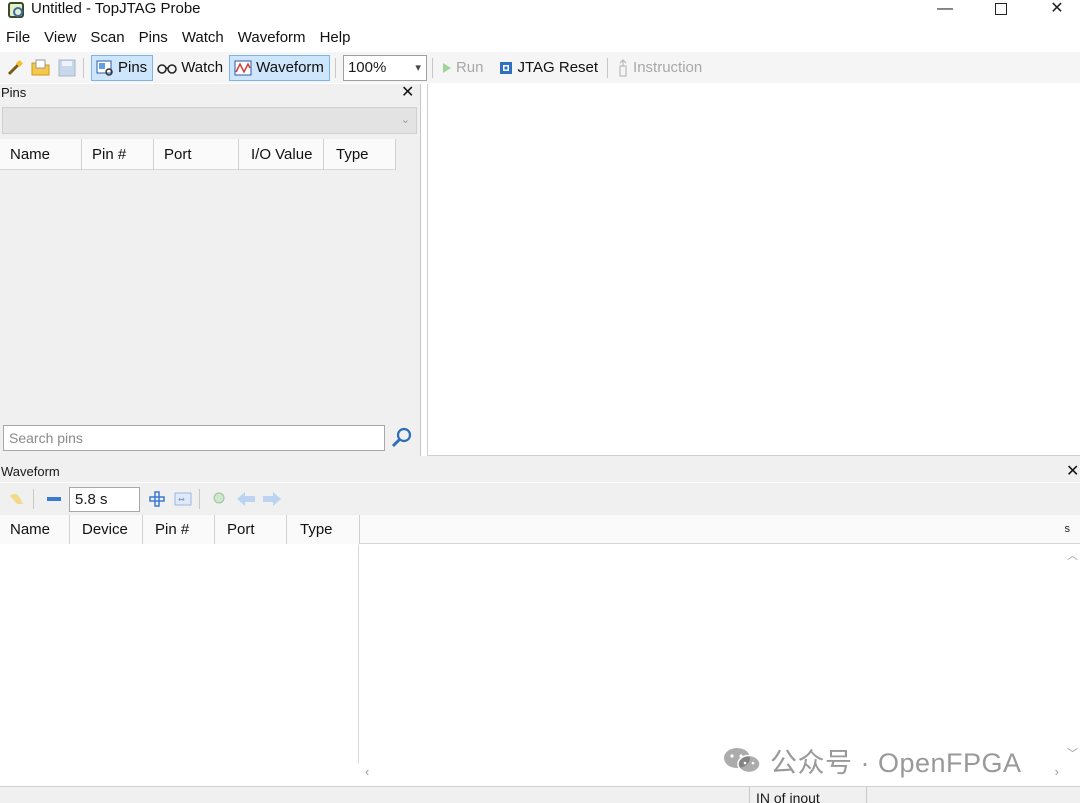 The image size is (1080, 803). Describe the element at coordinates (808, 795) in the screenshot. I see `status-pin-type: IN of inout` at that location.